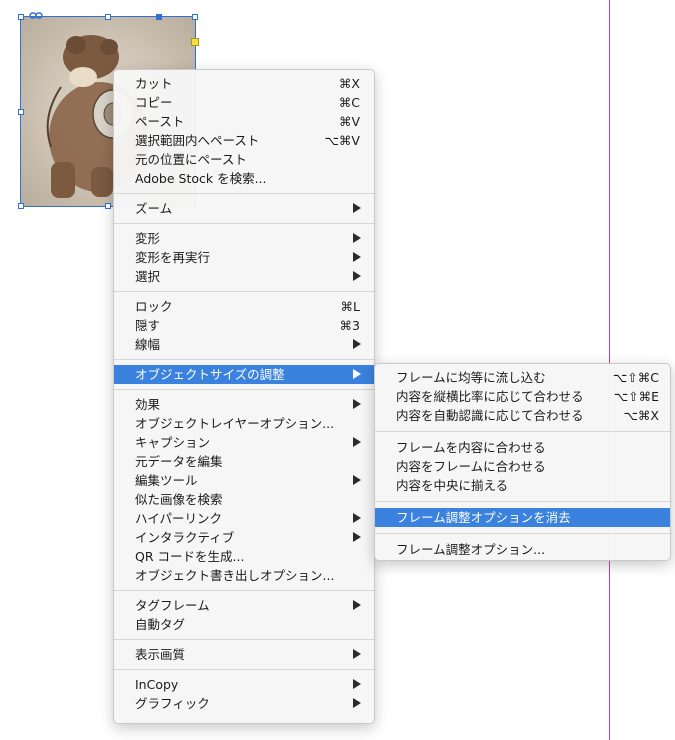  I want to click on context-menu-item-4-0: オブジェクトサイズの調整, so click(244, 374).